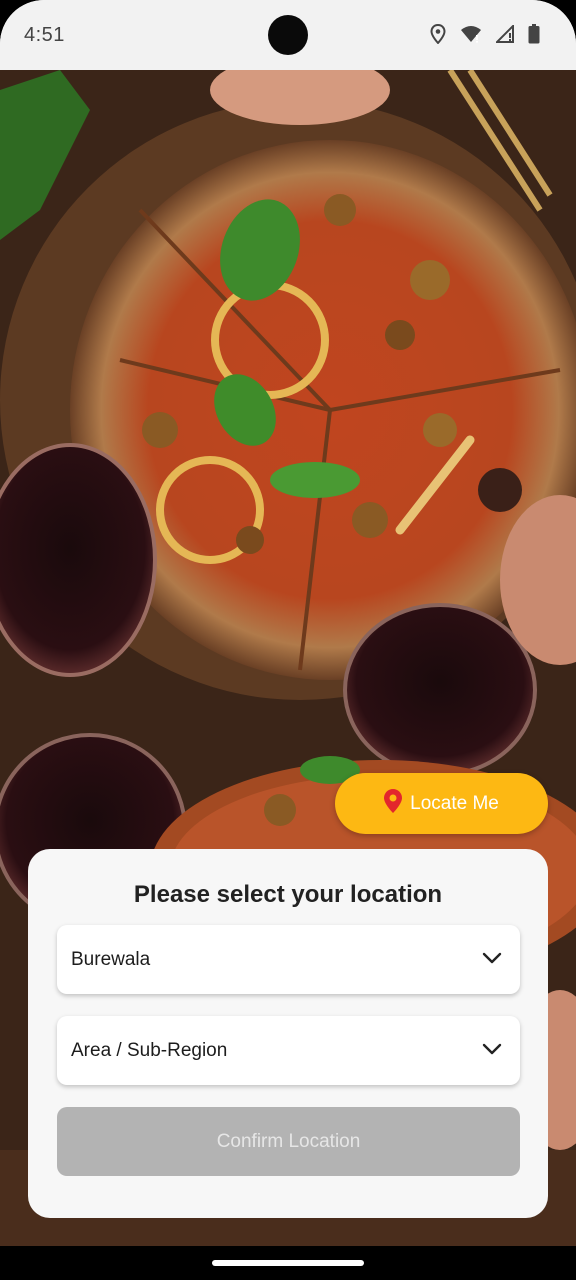 The image size is (576, 1280). I want to click on area-select-value: Area / Sub-Region, so click(149, 1050).